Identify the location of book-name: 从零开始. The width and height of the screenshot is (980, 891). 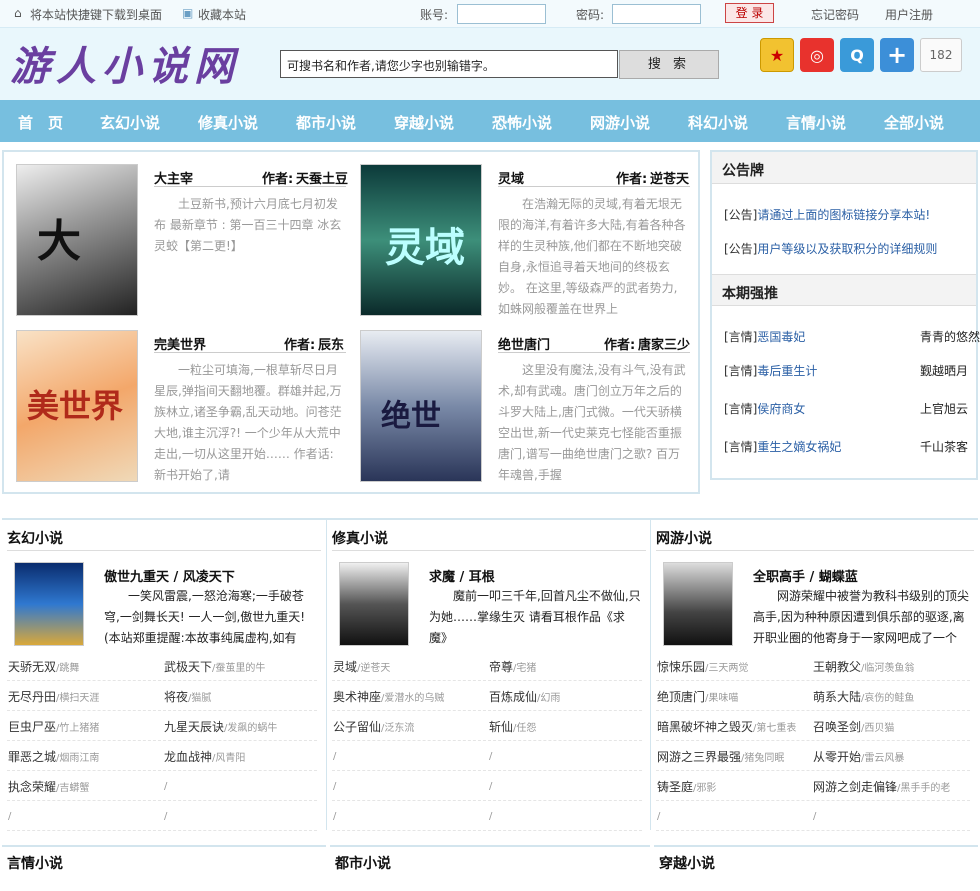
(837, 757).